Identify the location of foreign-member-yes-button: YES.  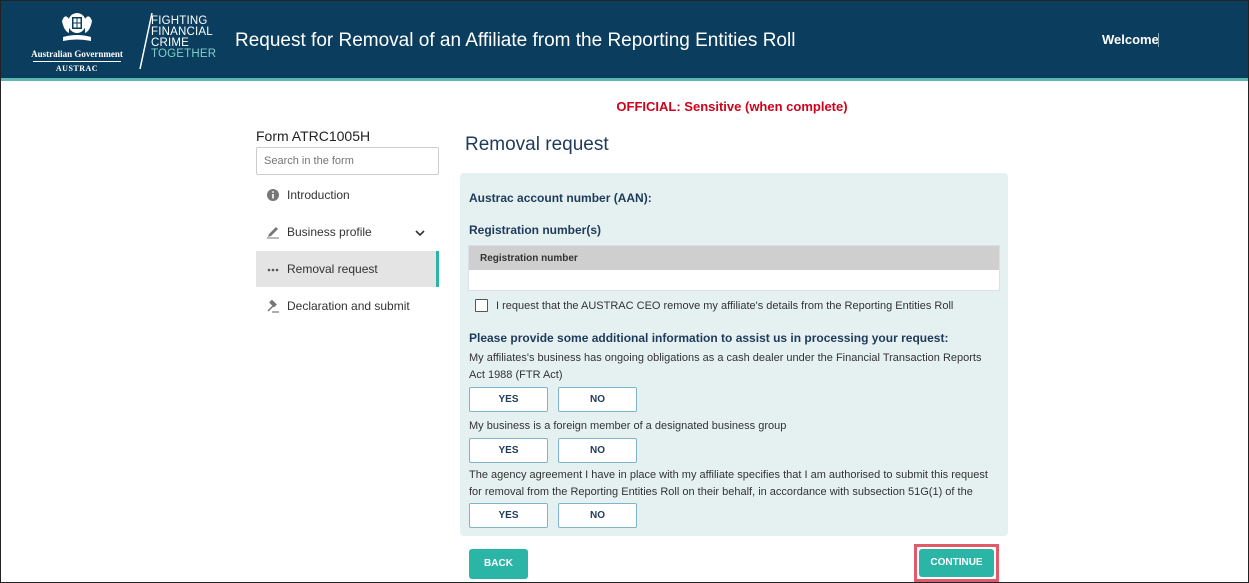
(508, 450).